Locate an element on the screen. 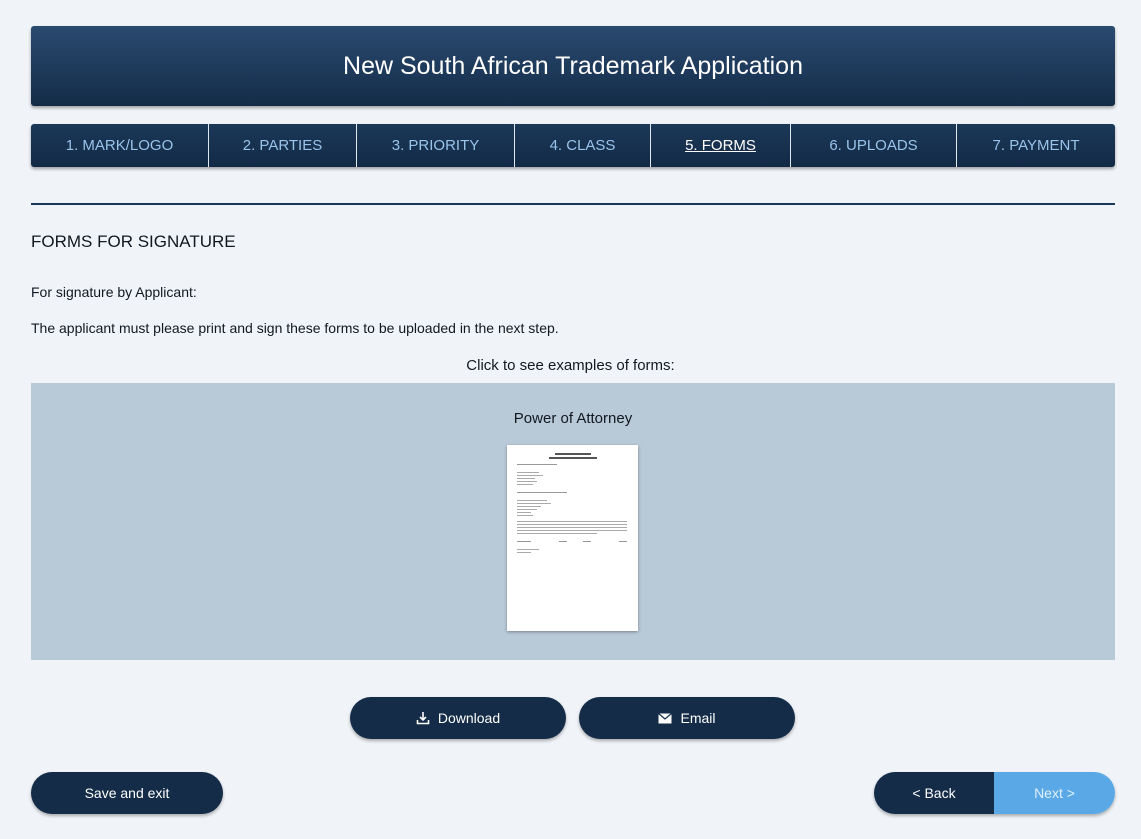  document-preview-icon is located at coordinates (572, 503).